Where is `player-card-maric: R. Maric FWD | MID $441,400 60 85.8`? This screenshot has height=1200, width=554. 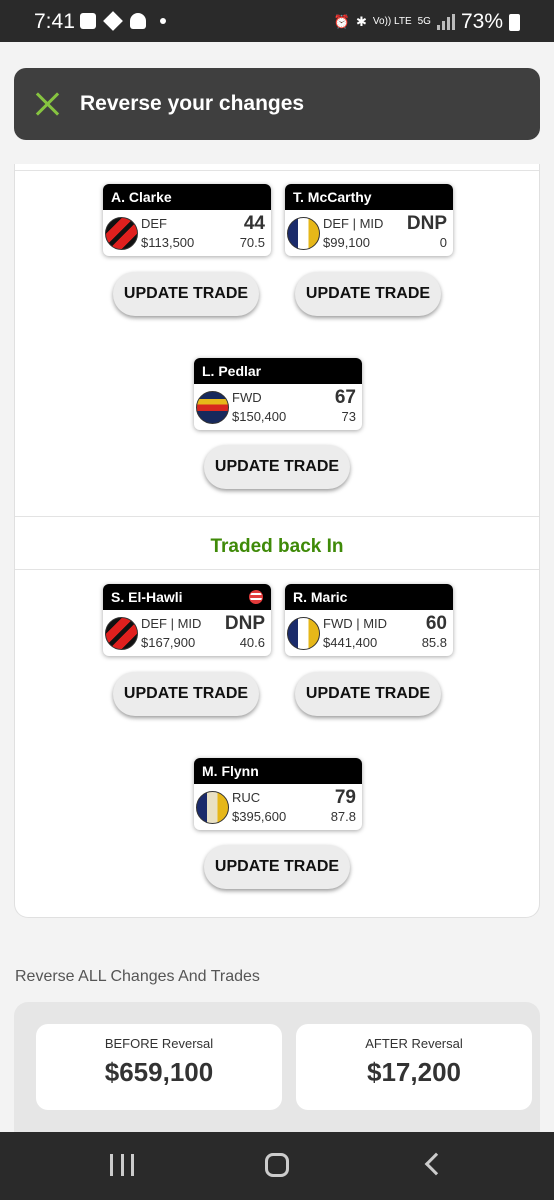
player-card-maric: R. Maric FWD | MID $441,400 60 85.8 is located at coordinates (369, 620).